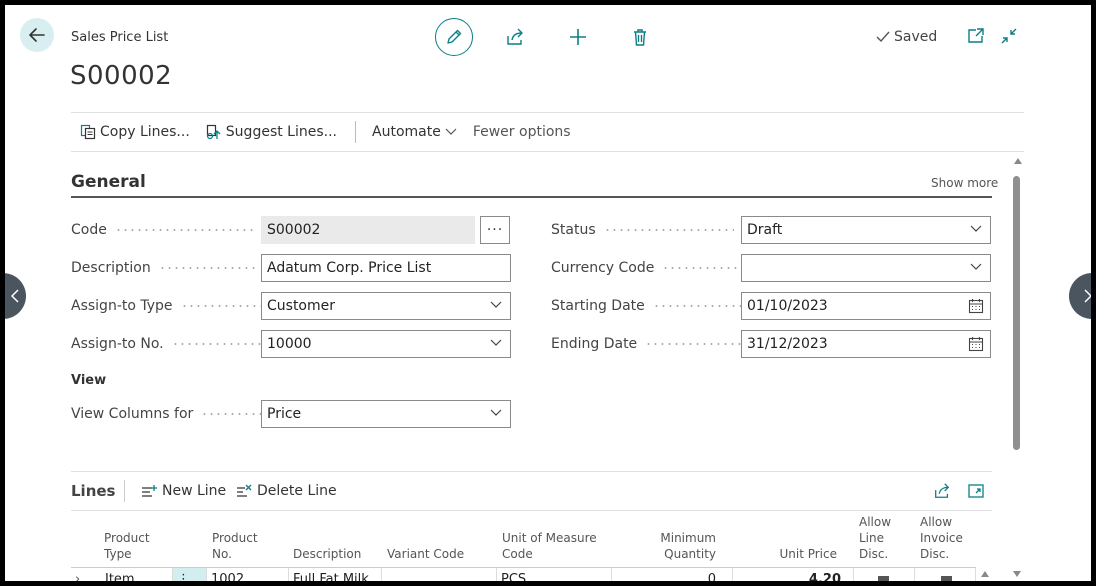 Image resolution: width=1096 pixels, height=586 pixels. I want to click on ellipsis-icon: ···, so click(495, 230).